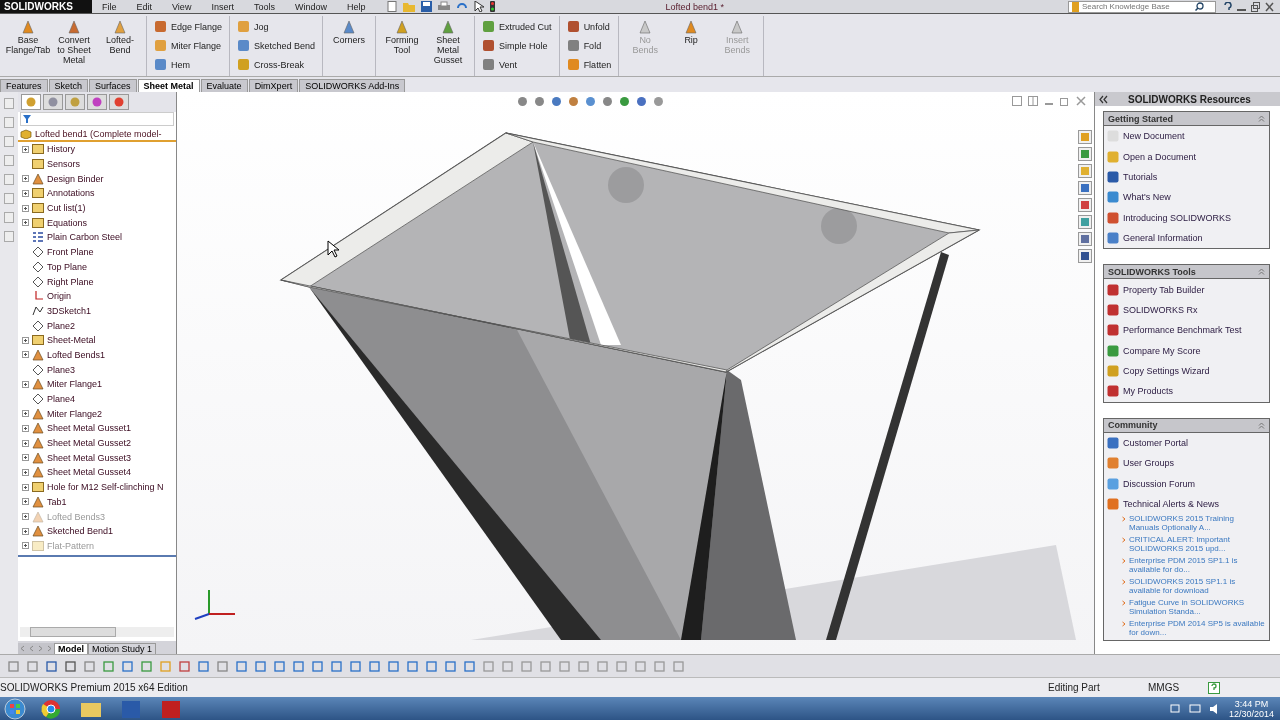 The image size is (1280, 720). I want to click on tool-button: Cross-Break, so click(276, 64).